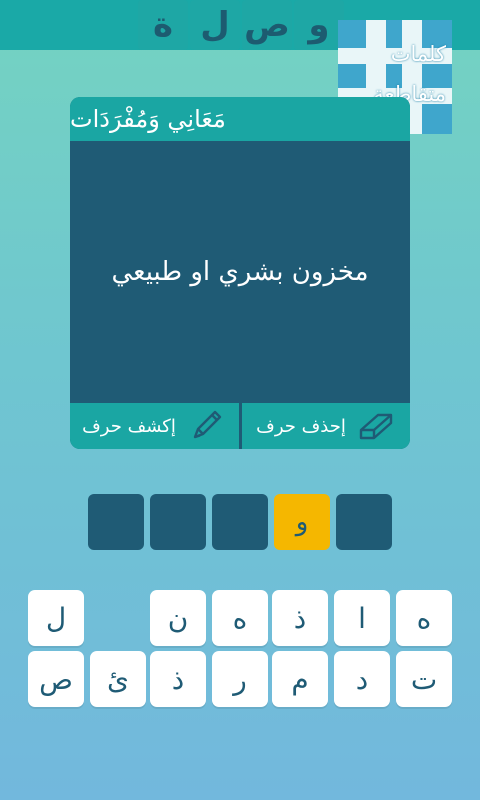 This screenshot has height=800, width=480. What do you see at coordinates (118, 679) in the screenshot?
I see `letter-key: ئ` at bounding box center [118, 679].